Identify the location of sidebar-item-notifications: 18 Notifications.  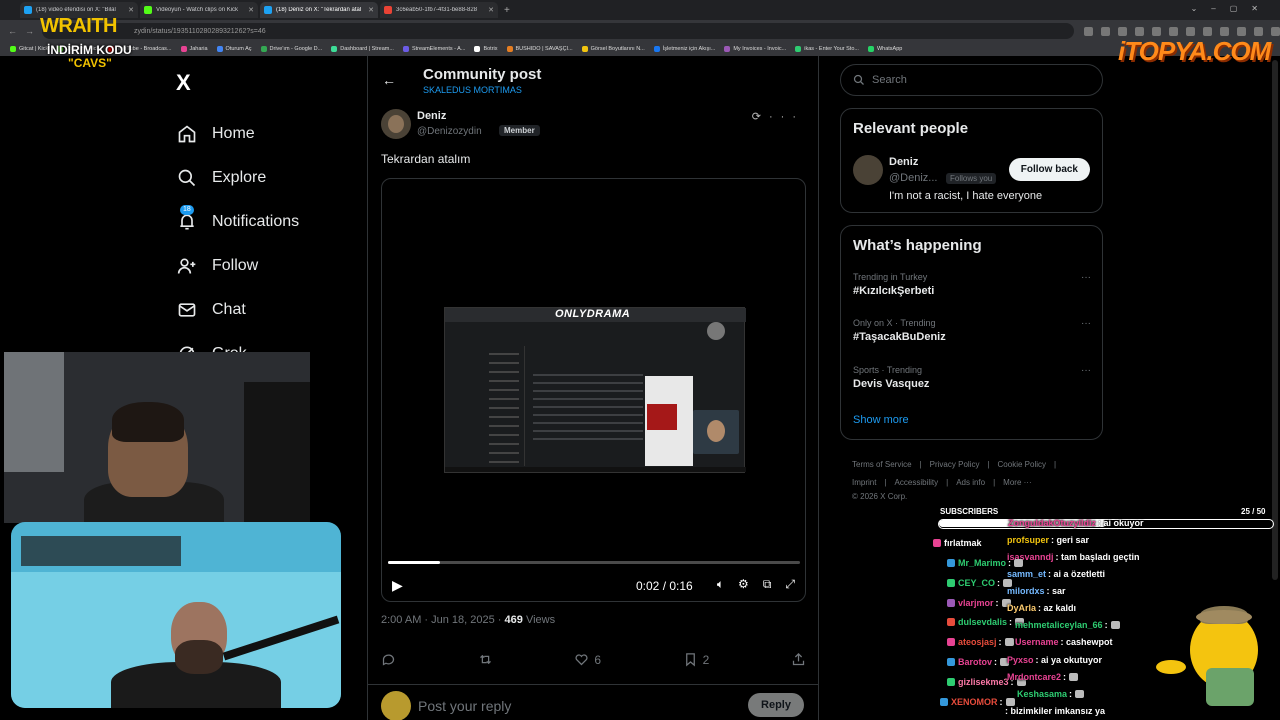
(237, 222).